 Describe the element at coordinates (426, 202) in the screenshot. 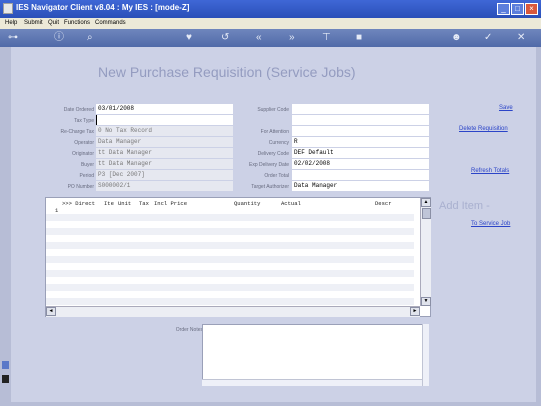

I see `scroll-up-icon: ▲` at that location.